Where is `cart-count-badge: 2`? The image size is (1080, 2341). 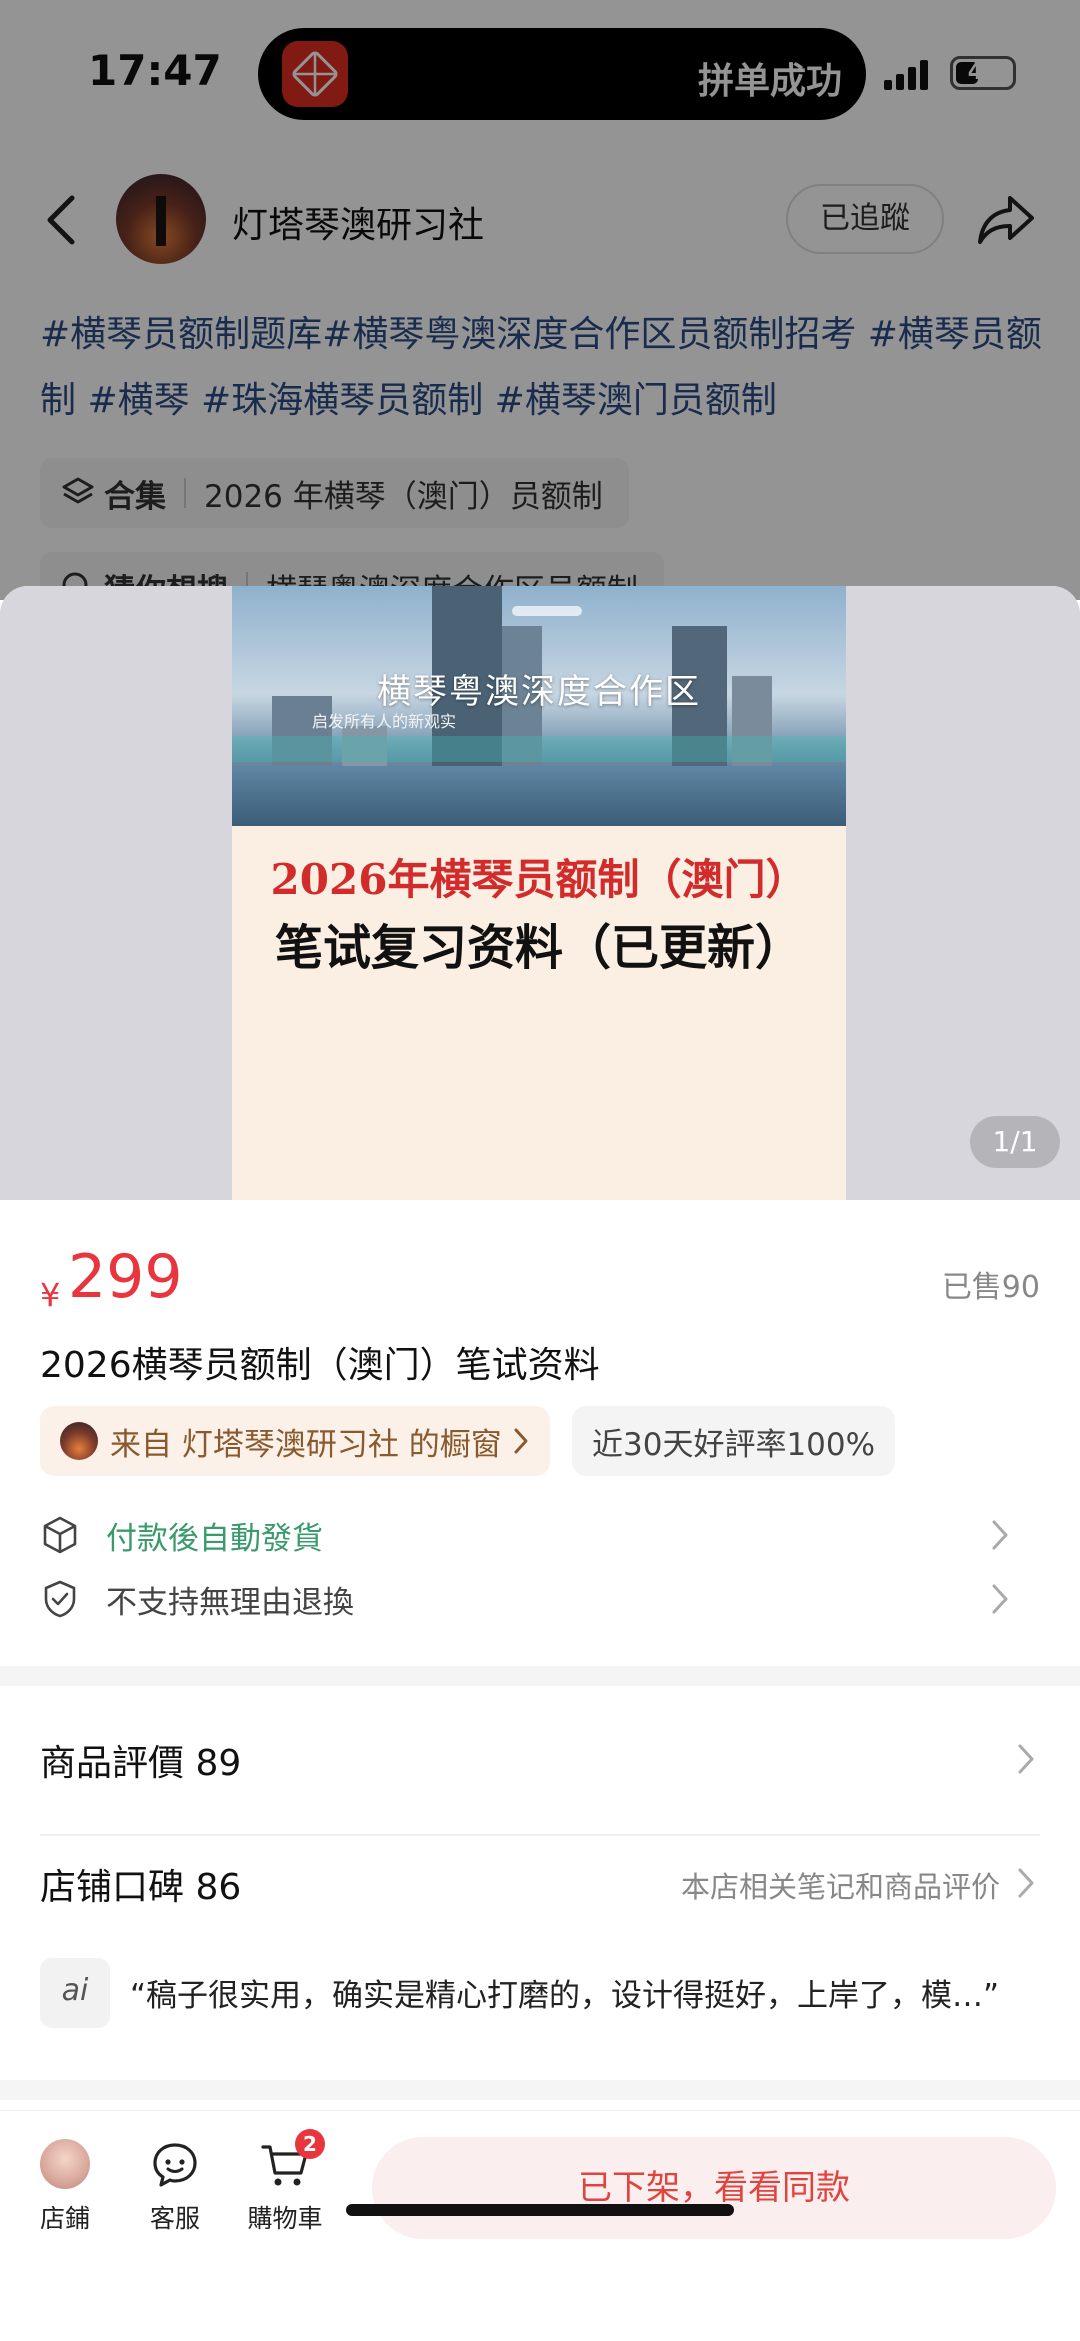
cart-count-badge: 2 is located at coordinates (310, 2144).